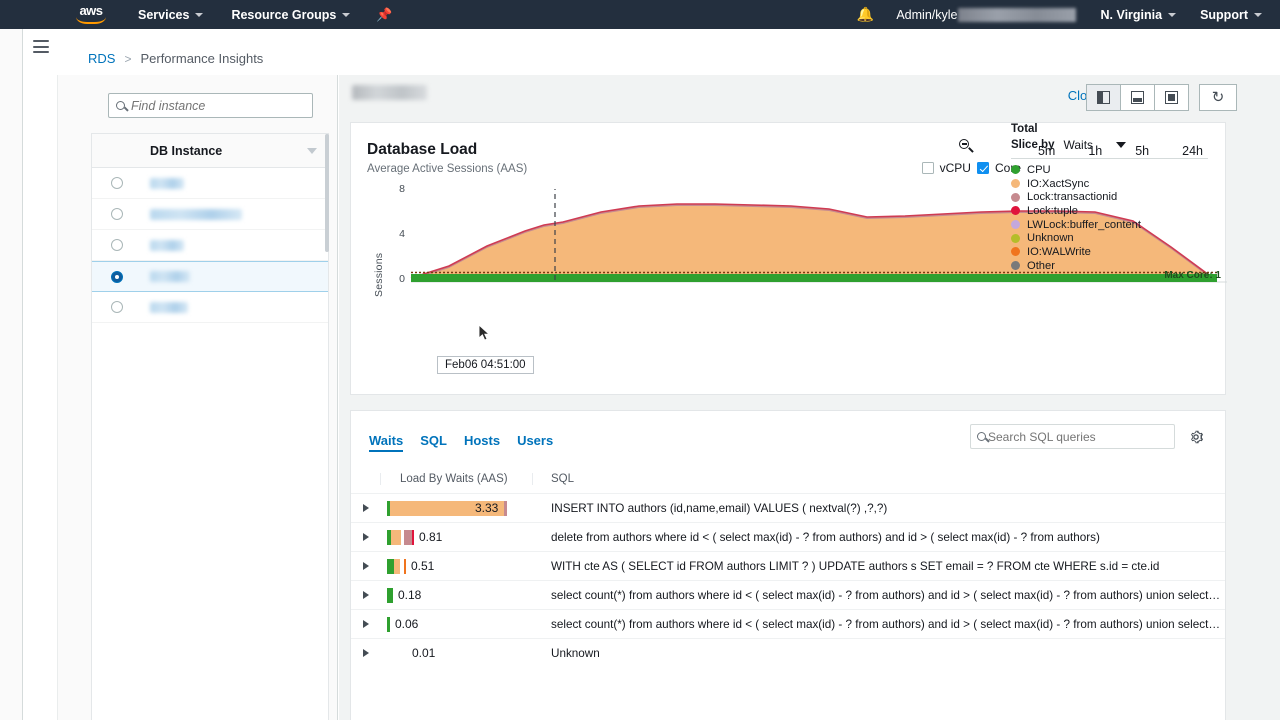  I want to click on find-instance-field, so click(210, 105).